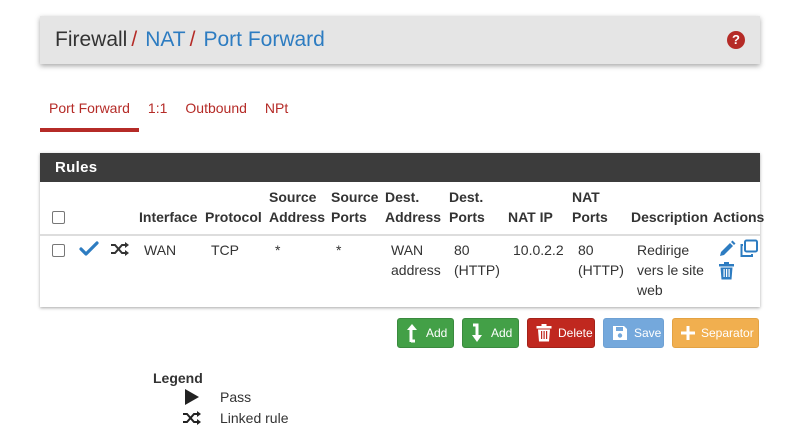 Image resolution: width=805 pixels, height=427 pixels. What do you see at coordinates (502, 333) in the screenshot?
I see `add-bottom-label: Add` at bounding box center [502, 333].